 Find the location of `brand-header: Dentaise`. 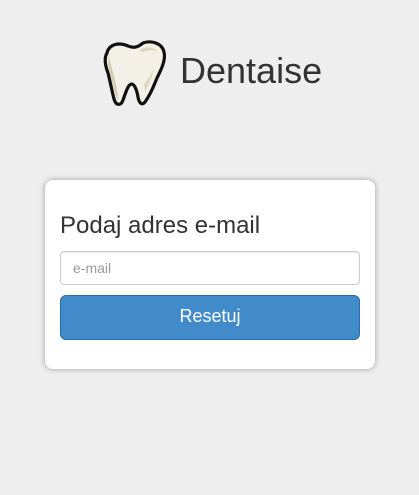

brand-header: Dentaise is located at coordinates (210, 74).